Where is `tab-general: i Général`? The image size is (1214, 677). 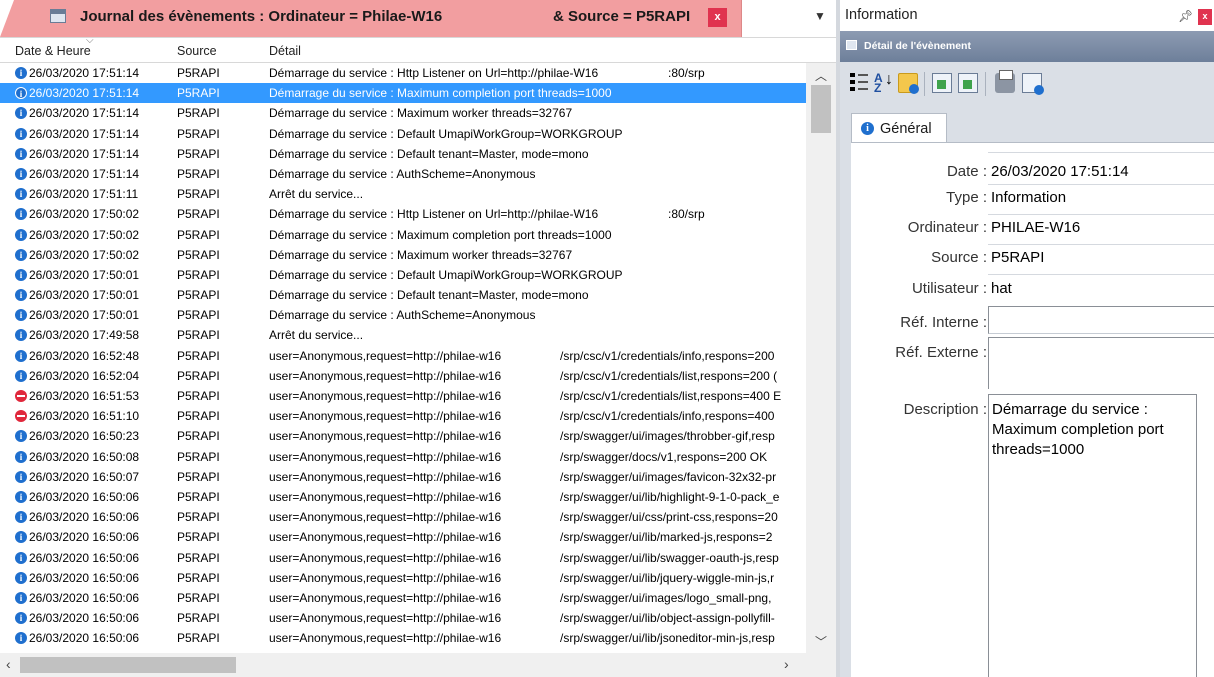 tab-general: i Général is located at coordinates (899, 128).